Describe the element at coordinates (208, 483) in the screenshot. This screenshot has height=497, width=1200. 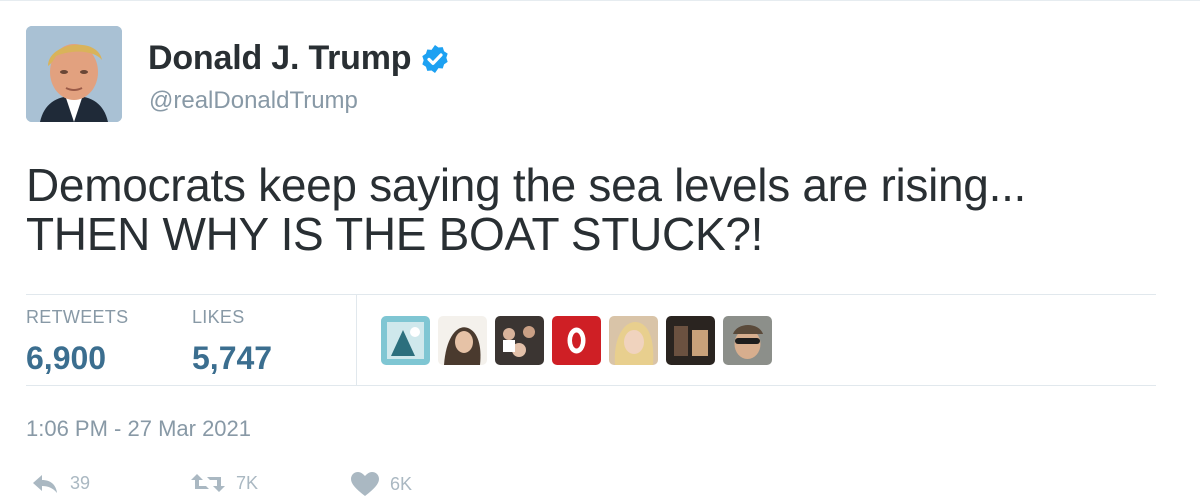
I see `retweet-icon` at that location.